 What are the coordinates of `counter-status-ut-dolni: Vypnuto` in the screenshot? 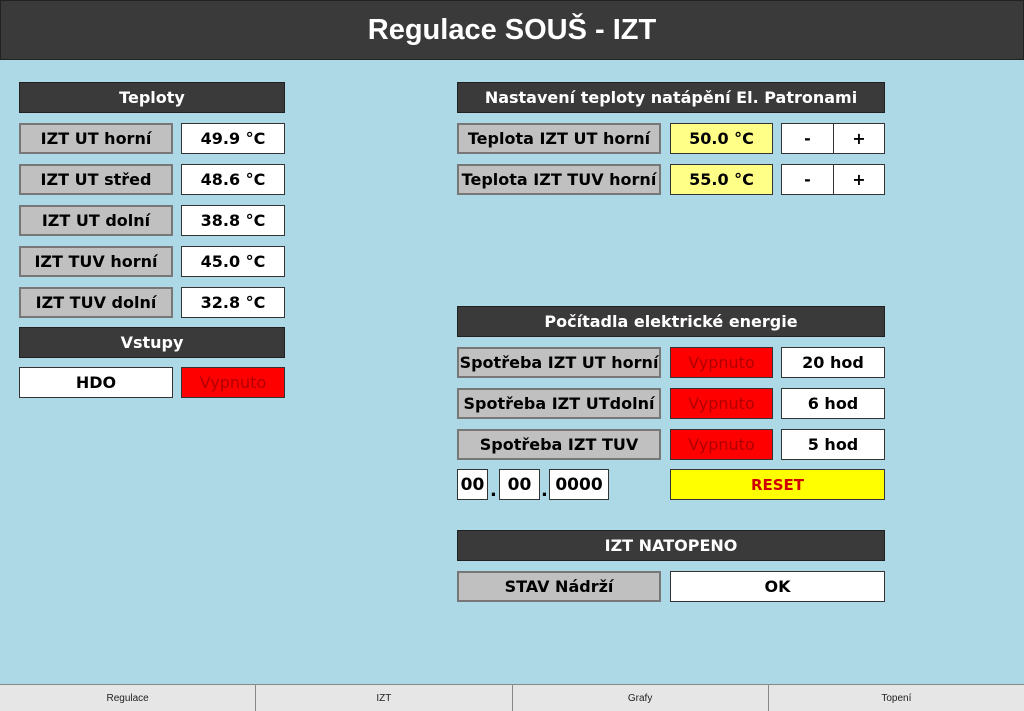 It's located at (721, 403).